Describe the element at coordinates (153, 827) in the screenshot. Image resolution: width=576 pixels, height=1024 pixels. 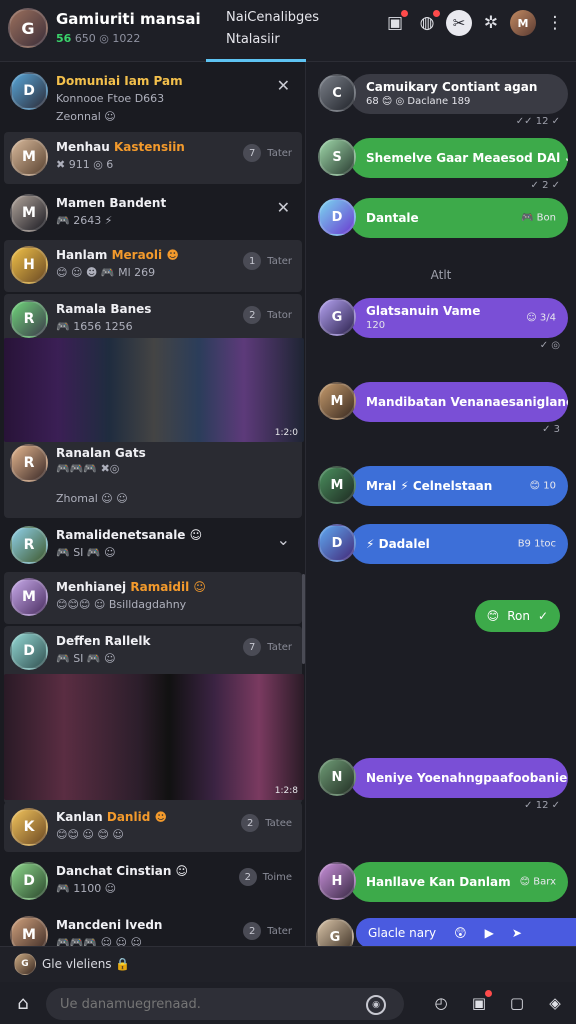
I see `chat-row: K Kanlan Danlid ☻ 😊😊 ☺ 😊 ☺ 2 Tatee` at that location.